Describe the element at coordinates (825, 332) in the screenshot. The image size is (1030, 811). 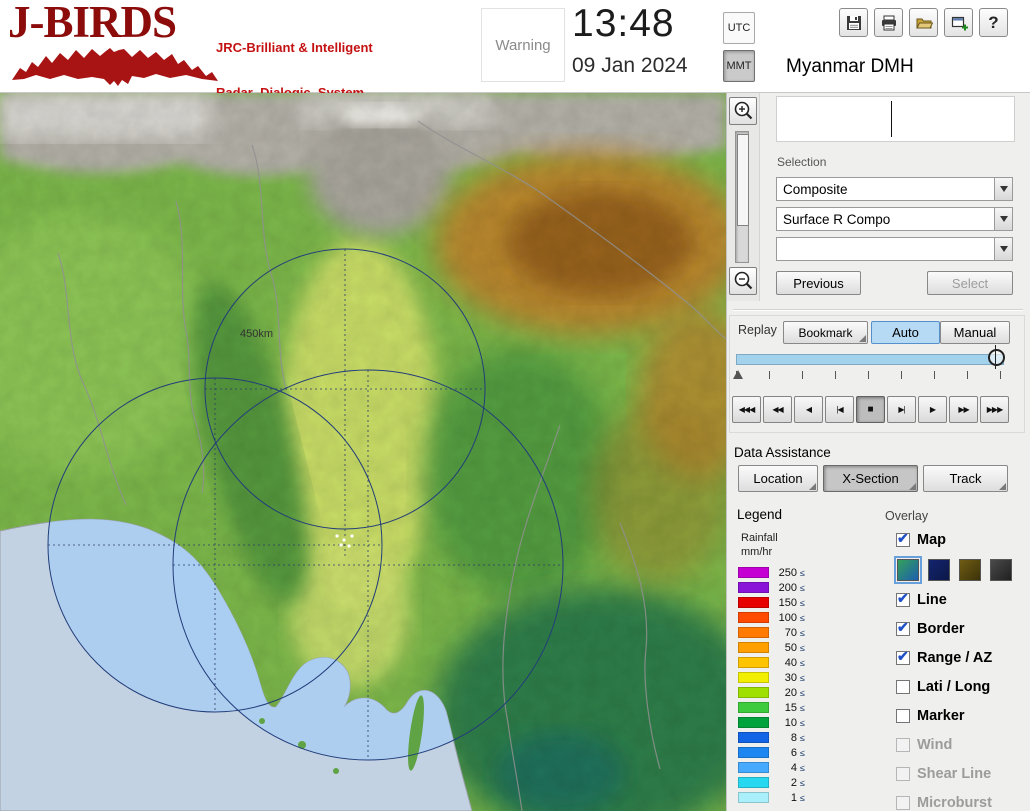
I see `bookmark-button: Bookmark` at that location.